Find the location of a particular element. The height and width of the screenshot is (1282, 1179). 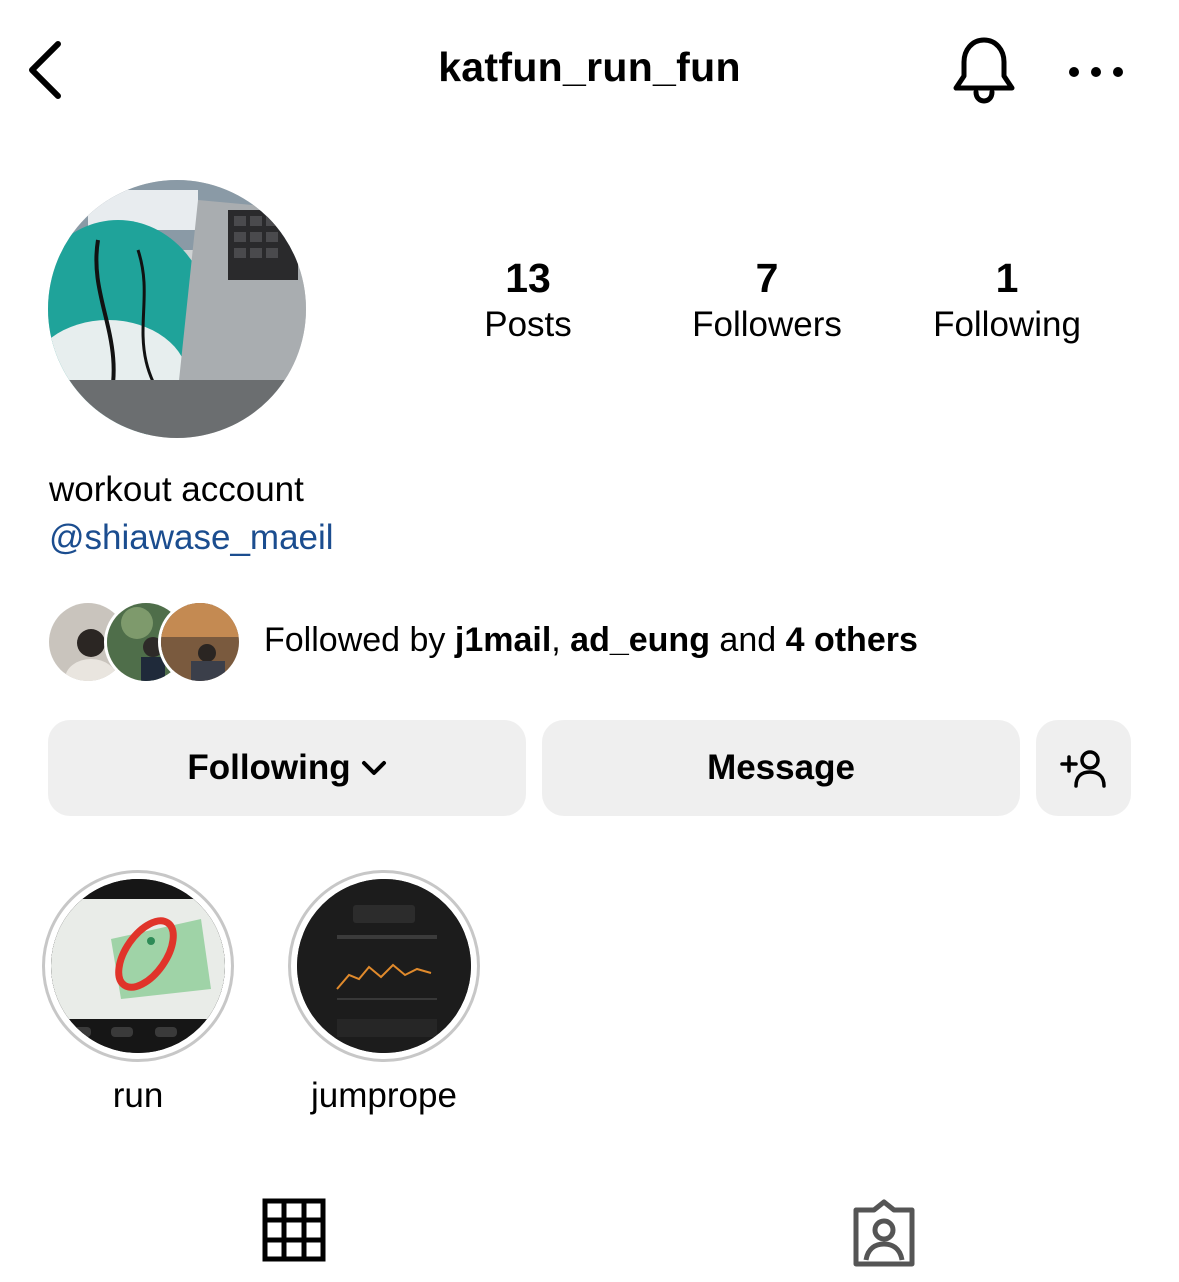

stat-posts-label: Posts is located at coordinates (528, 324).